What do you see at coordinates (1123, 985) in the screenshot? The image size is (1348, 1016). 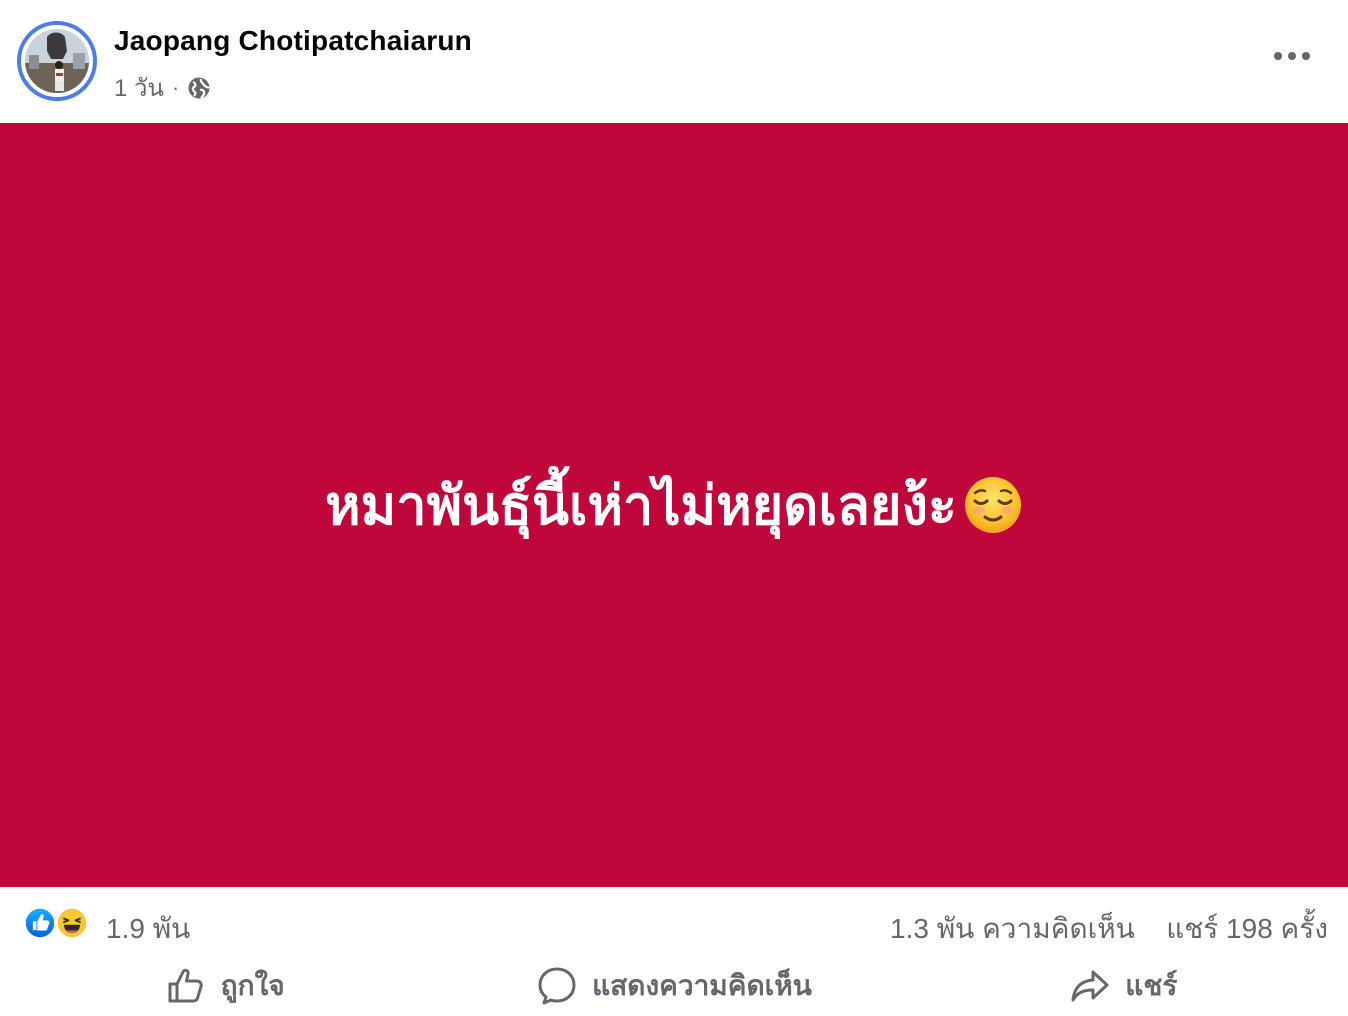 I see `share-button: แชร์` at bounding box center [1123, 985].